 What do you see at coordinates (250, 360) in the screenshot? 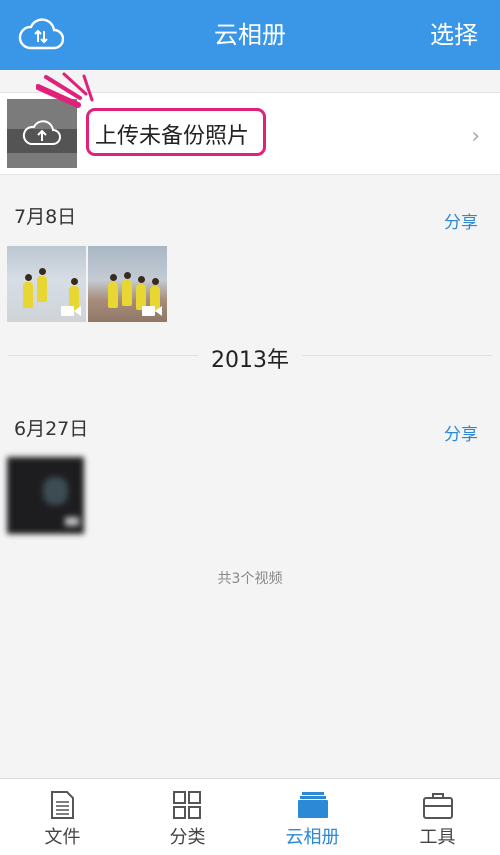
I see `year-divider-label: 2013年` at bounding box center [250, 360].